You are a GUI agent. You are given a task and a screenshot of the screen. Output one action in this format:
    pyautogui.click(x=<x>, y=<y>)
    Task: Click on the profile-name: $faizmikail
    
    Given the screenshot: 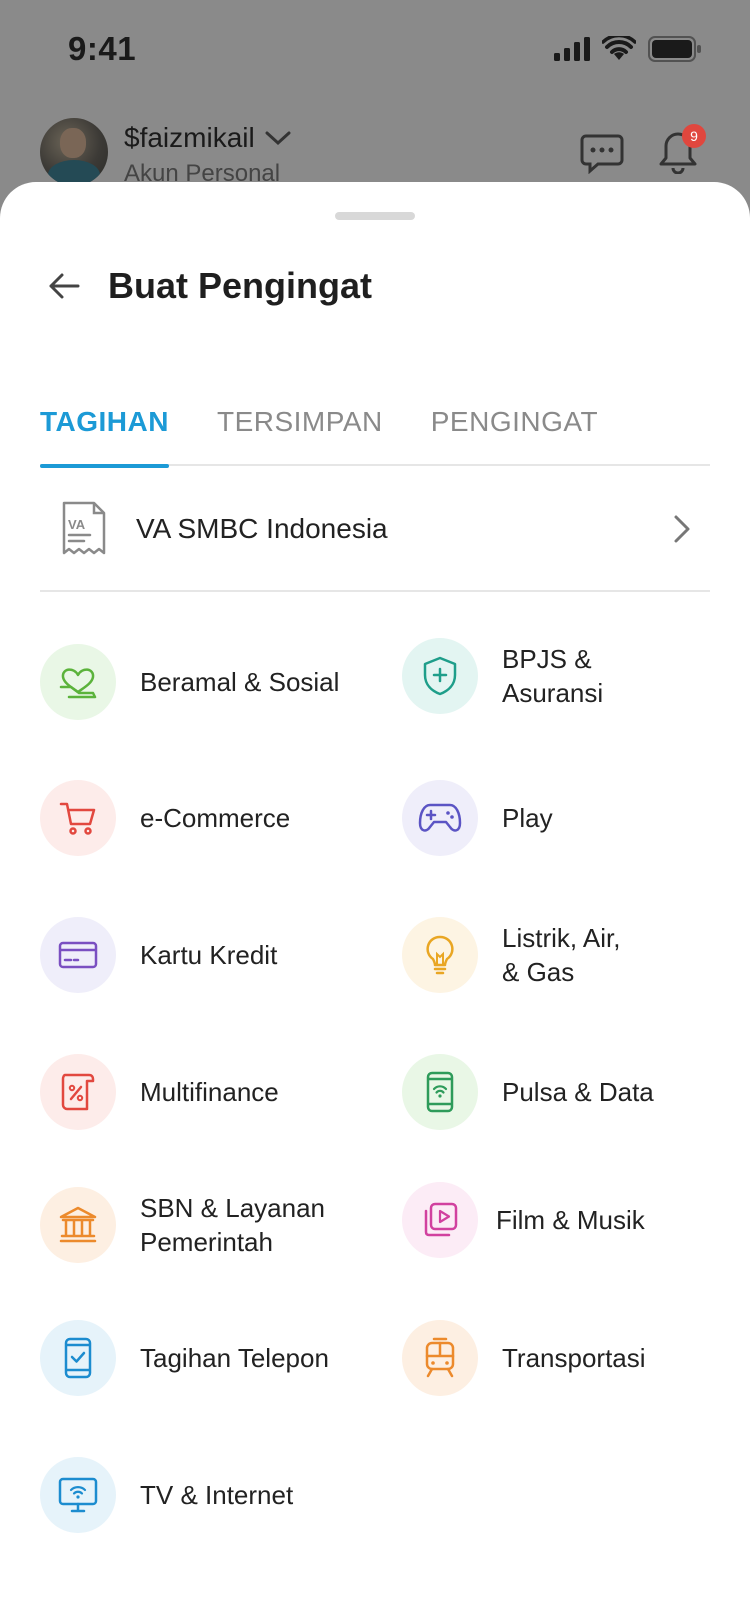 What is the action you would take?
    pyautogui.click(x=189, y=137)
    